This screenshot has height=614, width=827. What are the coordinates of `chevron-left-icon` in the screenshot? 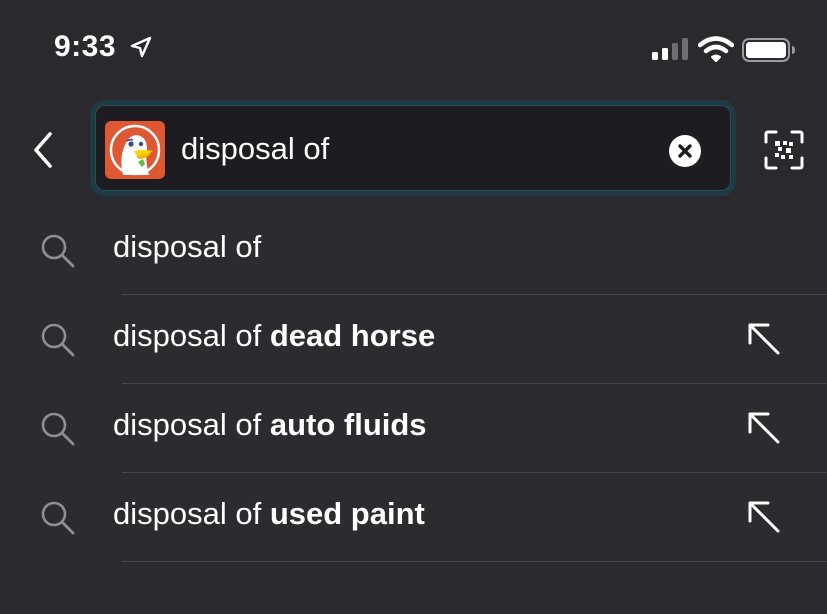 It's located at (43, 150).